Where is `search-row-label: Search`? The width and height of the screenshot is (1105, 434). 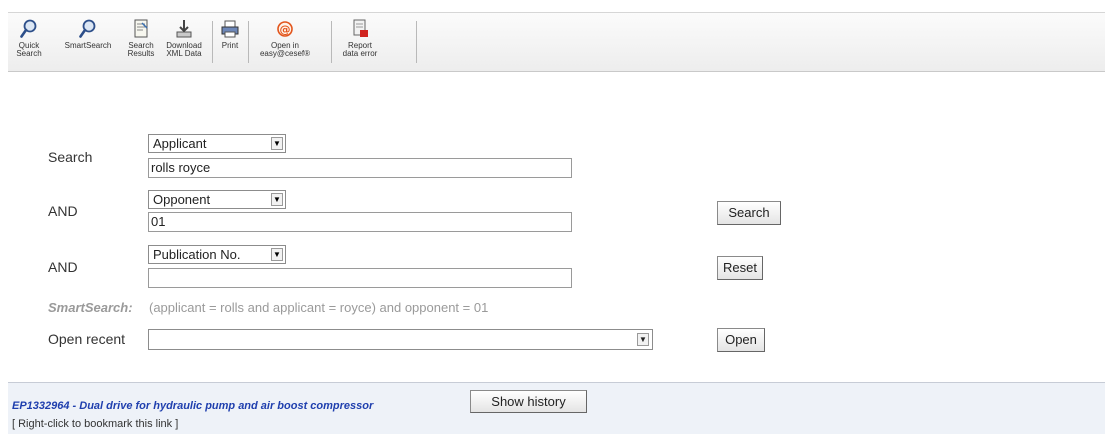 search-row-label: Search is located at coordinates (70, 157).